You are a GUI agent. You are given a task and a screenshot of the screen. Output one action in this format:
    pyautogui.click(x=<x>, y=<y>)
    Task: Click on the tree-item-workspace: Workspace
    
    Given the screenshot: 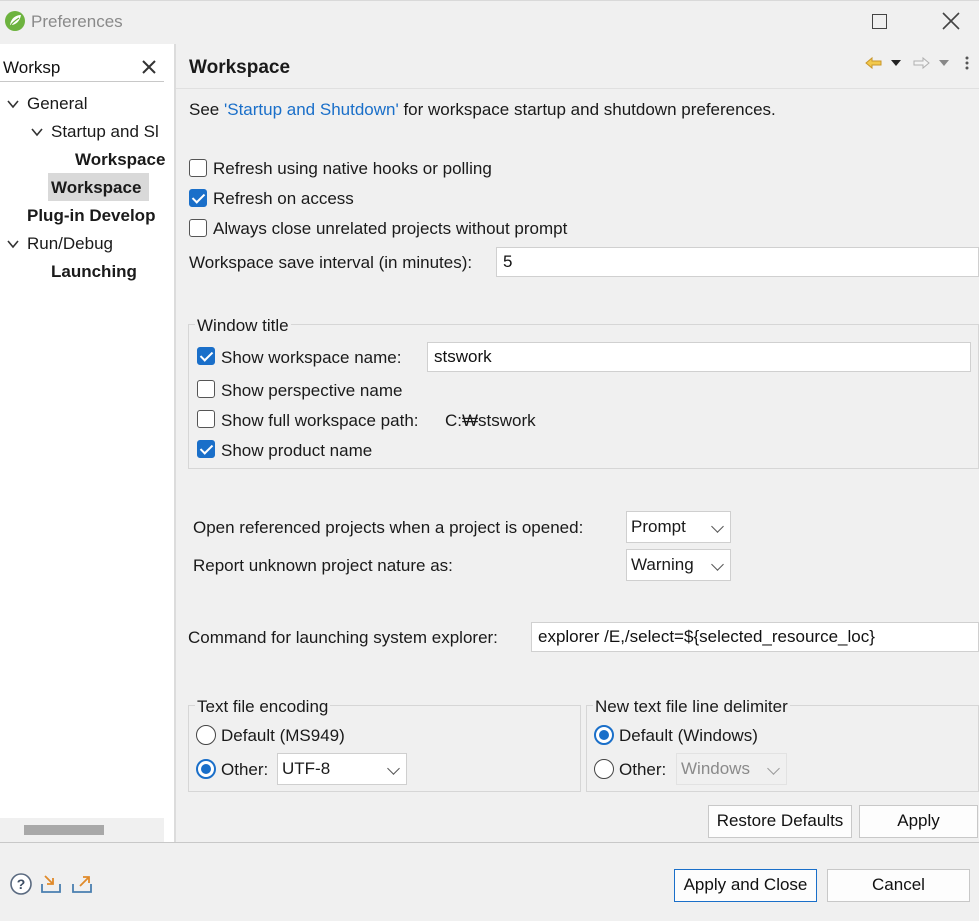 What is the action you would take?
    pyautogui.click(x=100, y=188)
    